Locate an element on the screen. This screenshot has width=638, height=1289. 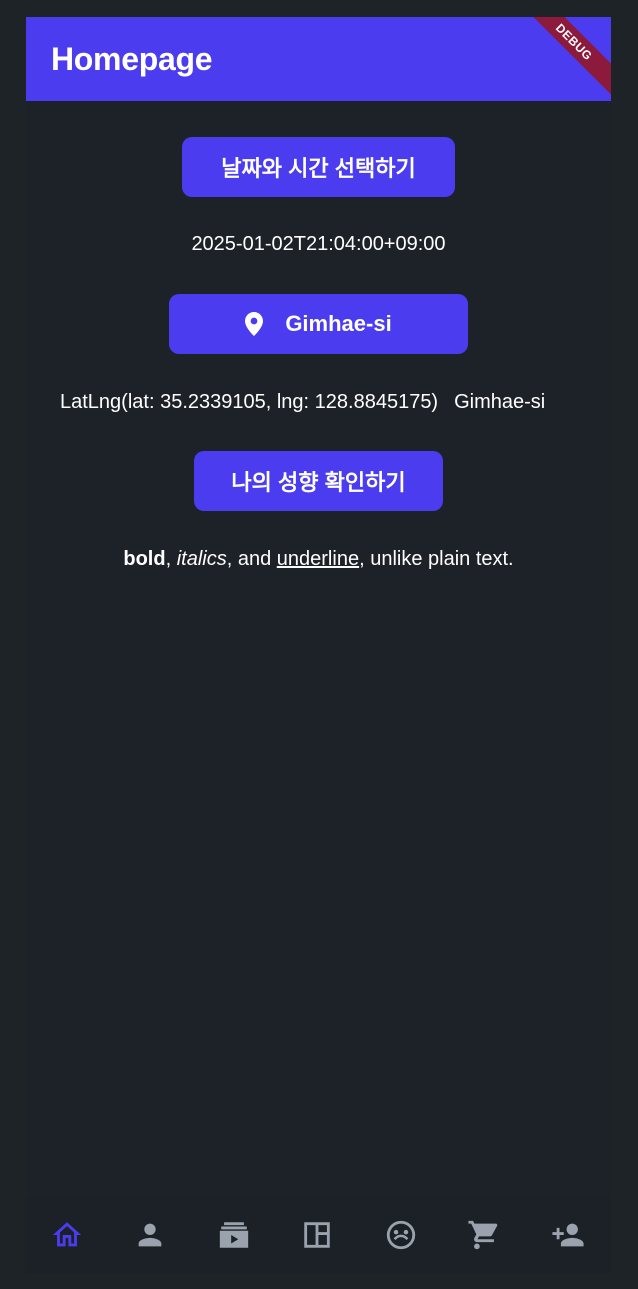
bottom-navigation-bar is located at coordinates (318, 1235).